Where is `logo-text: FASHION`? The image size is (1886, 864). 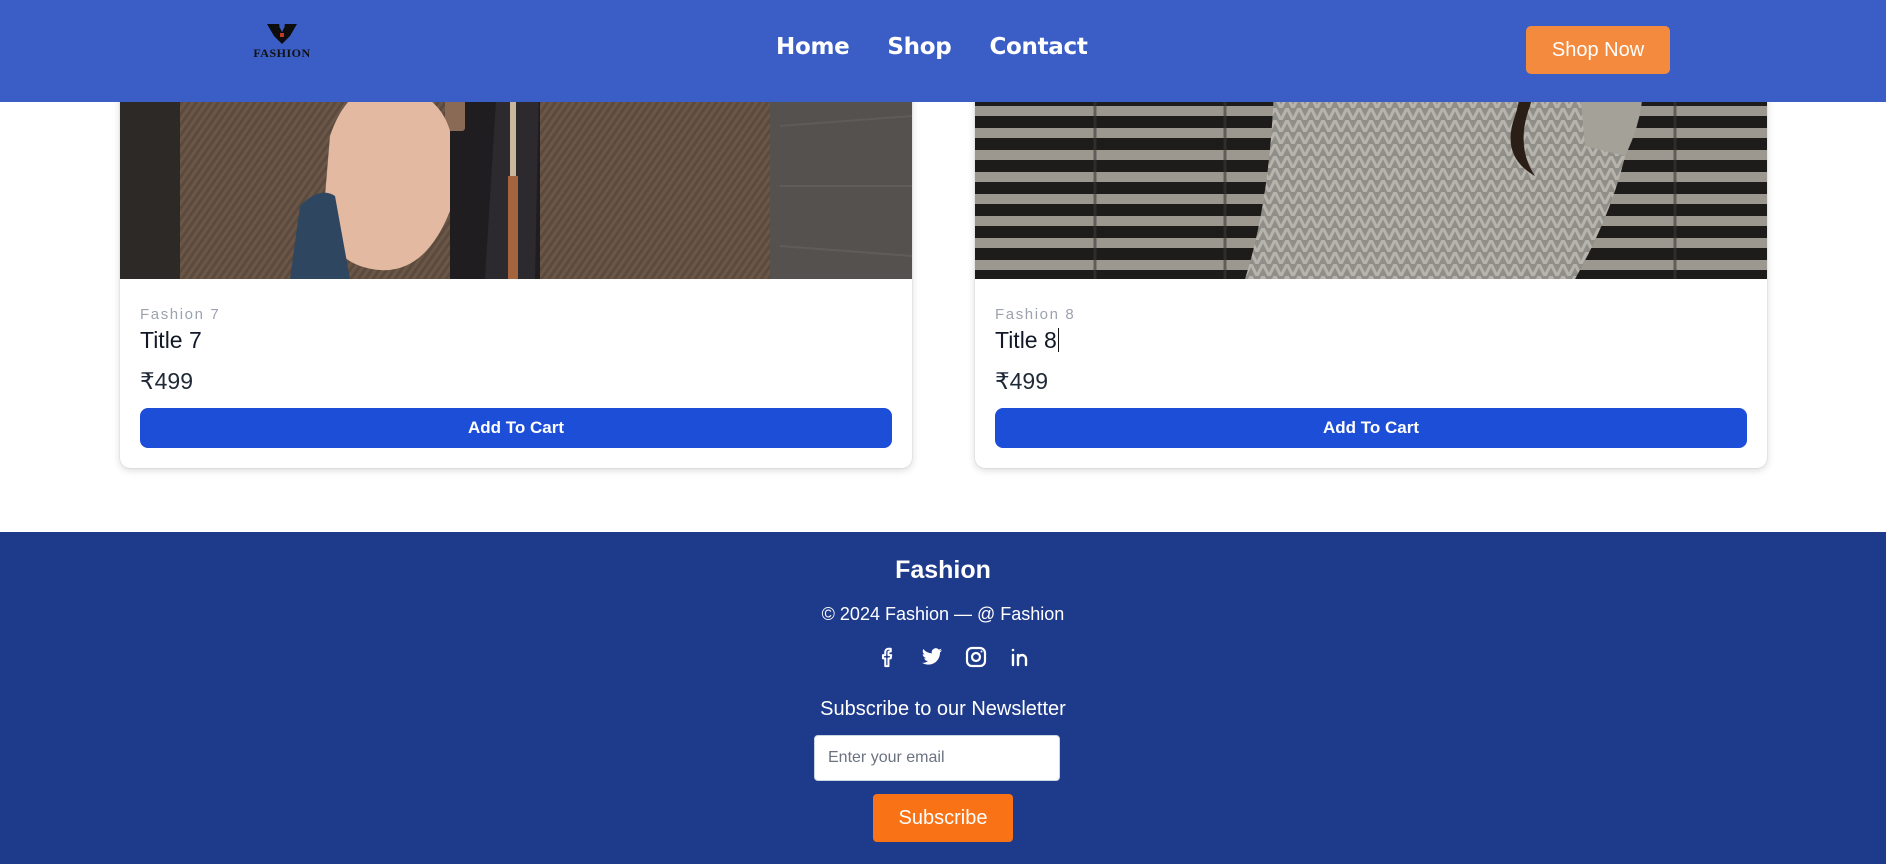 logo-text: FASHION is located at coordinates (282, 53).